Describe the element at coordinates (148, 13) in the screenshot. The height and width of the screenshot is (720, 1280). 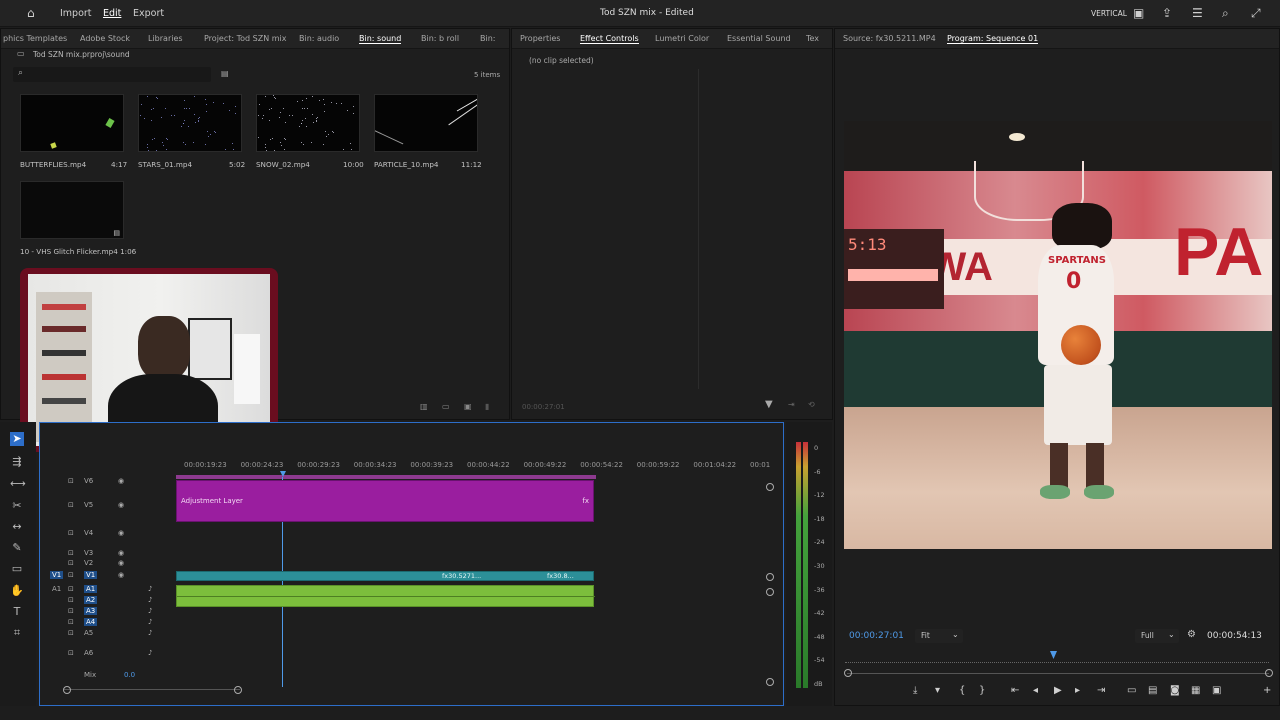
I see `menu-export: Export` at that location.